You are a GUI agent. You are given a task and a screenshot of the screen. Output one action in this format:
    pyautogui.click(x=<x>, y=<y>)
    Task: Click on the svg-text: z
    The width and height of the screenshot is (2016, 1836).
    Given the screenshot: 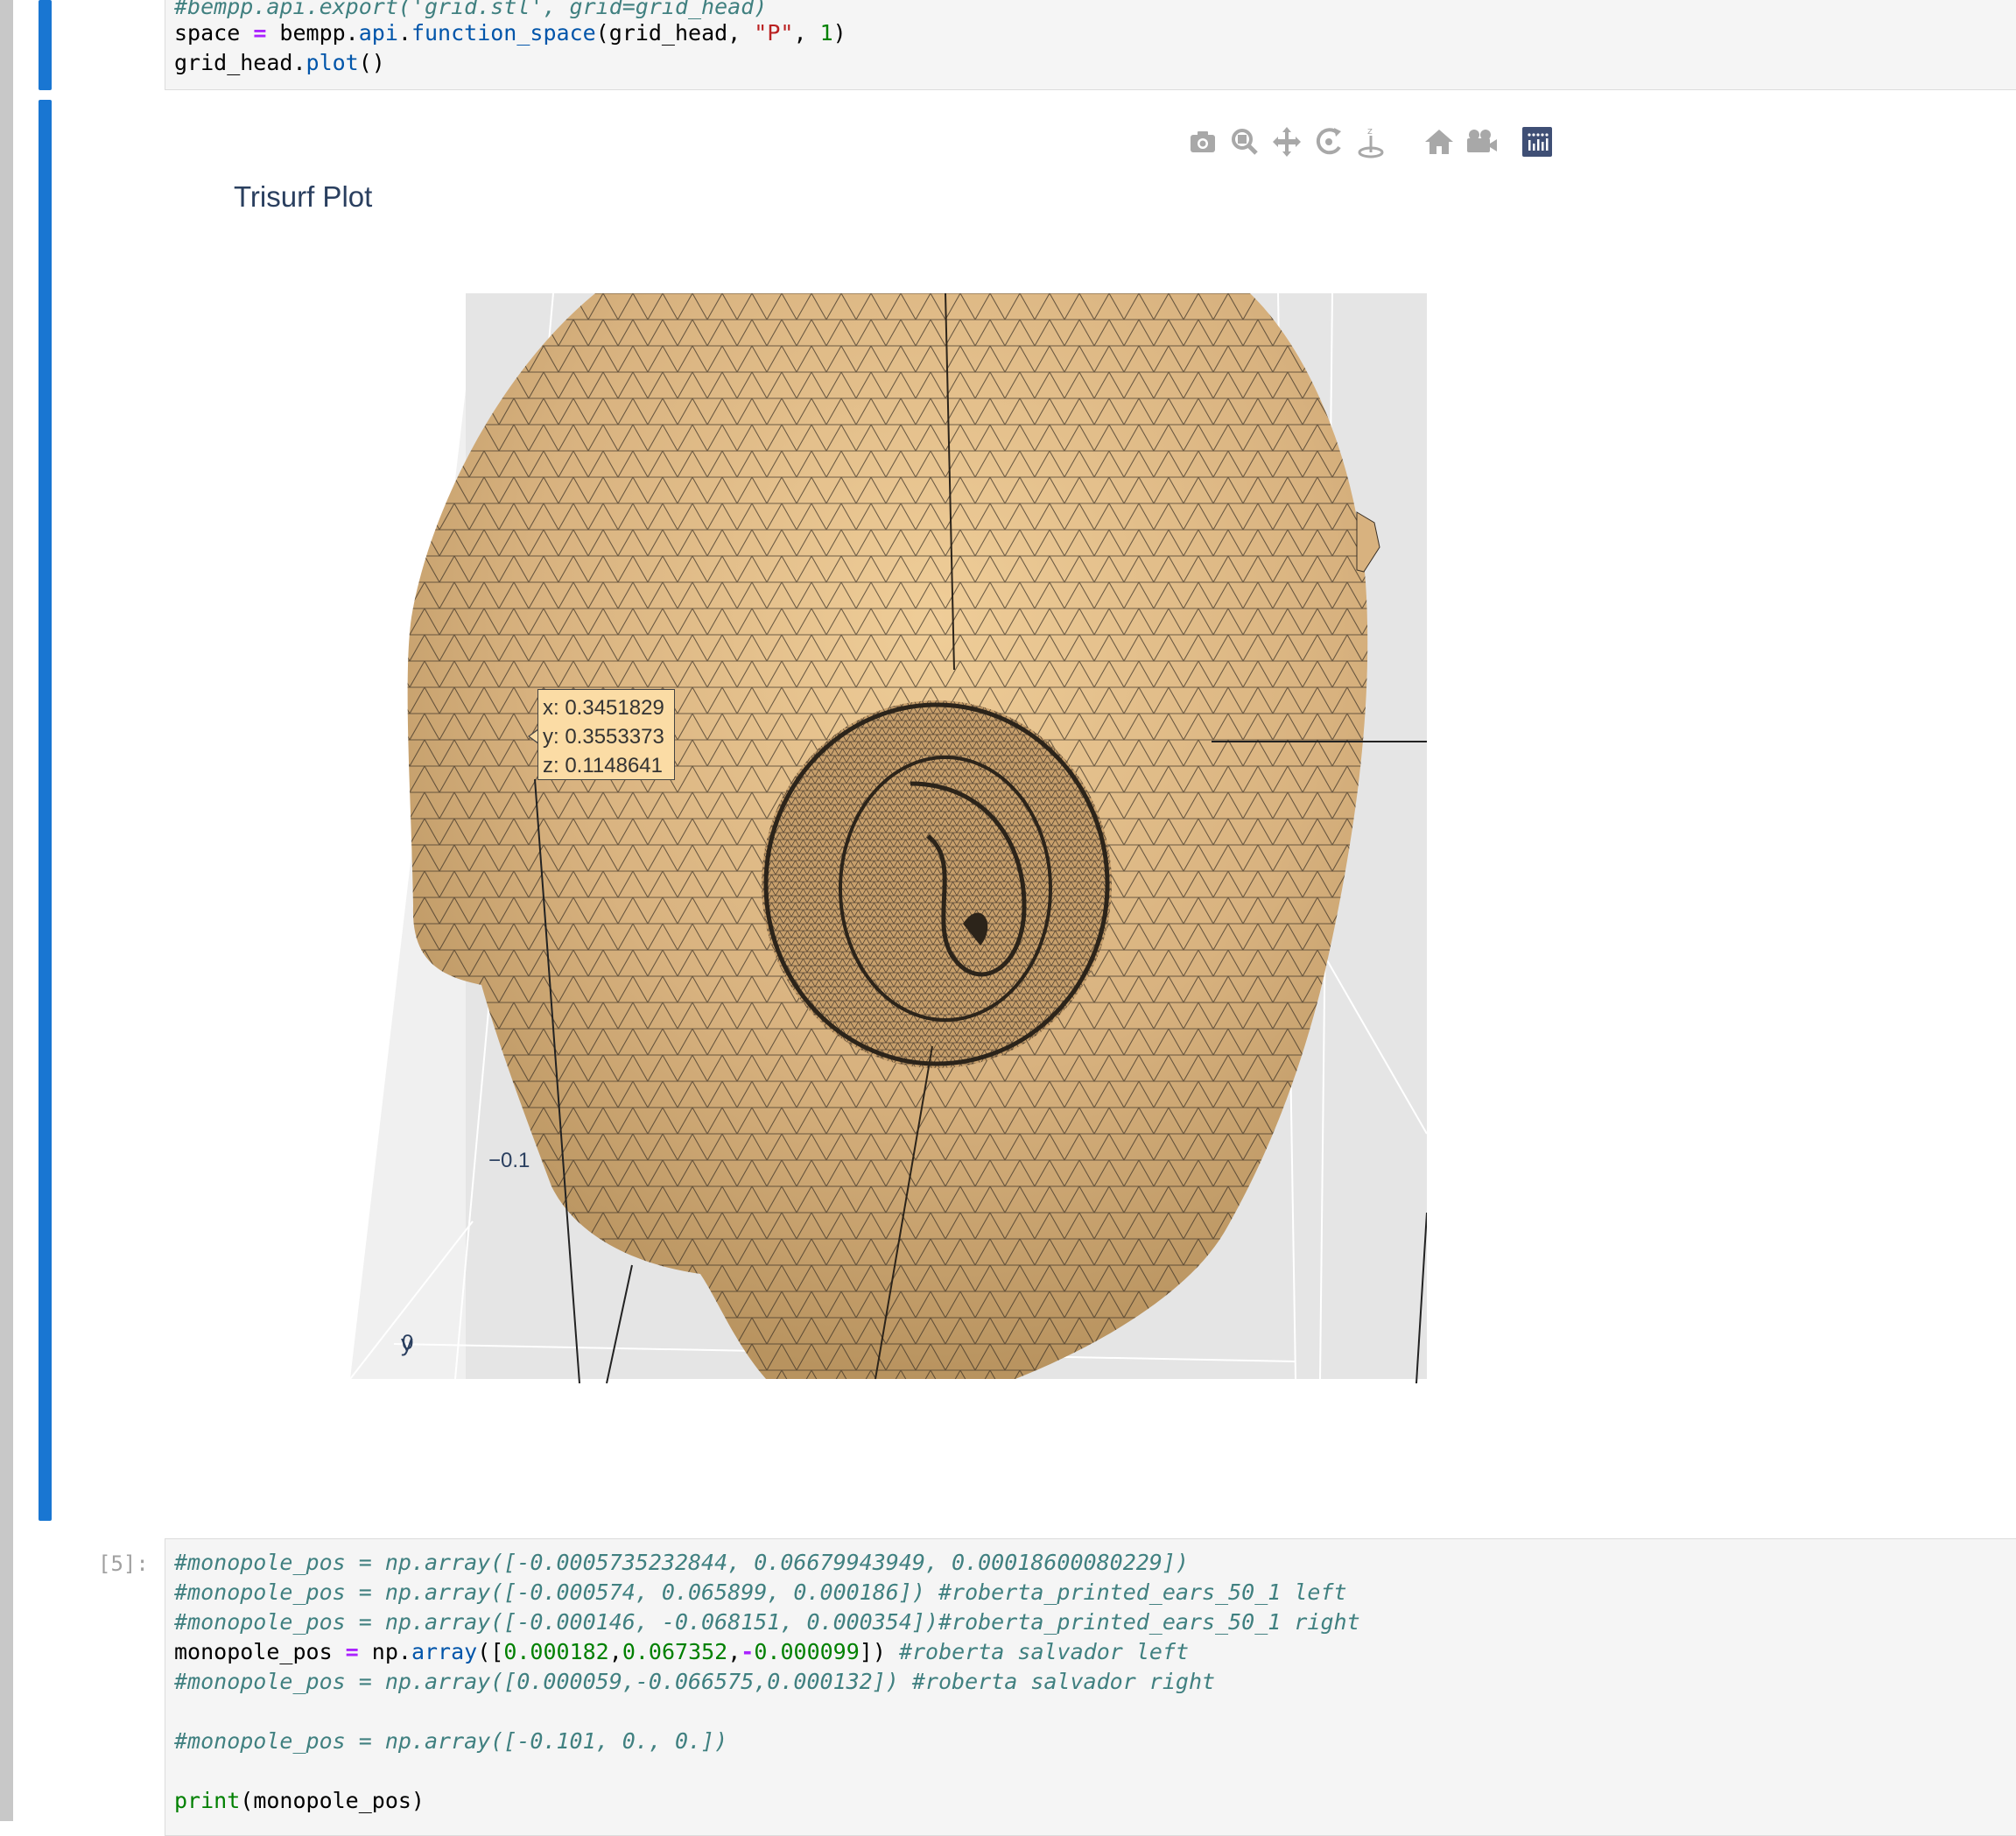 What is the action you would take?
    pyautogui.click(x=1370, y=131)
    